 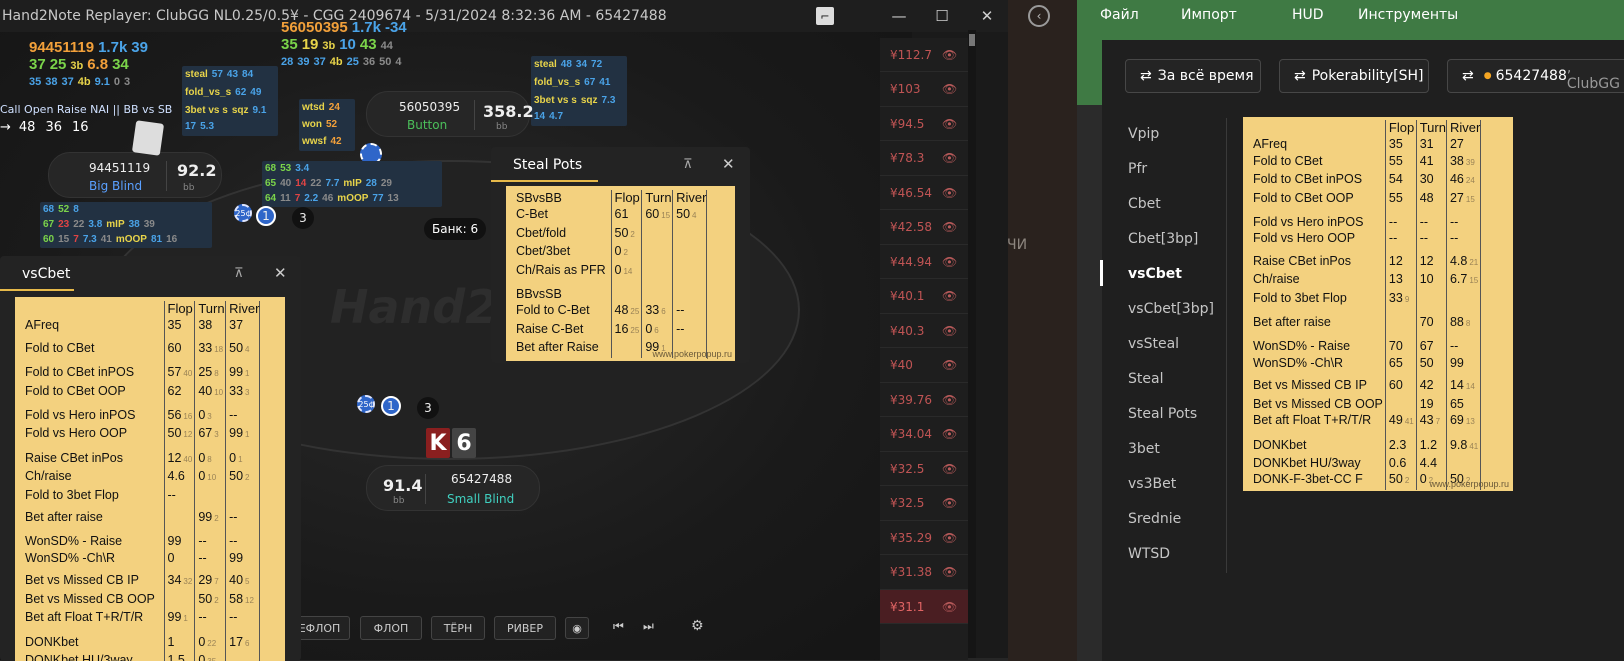 I want to click on sidebar-item-vscbet: vsCbet, so click(x=1155, y=274).